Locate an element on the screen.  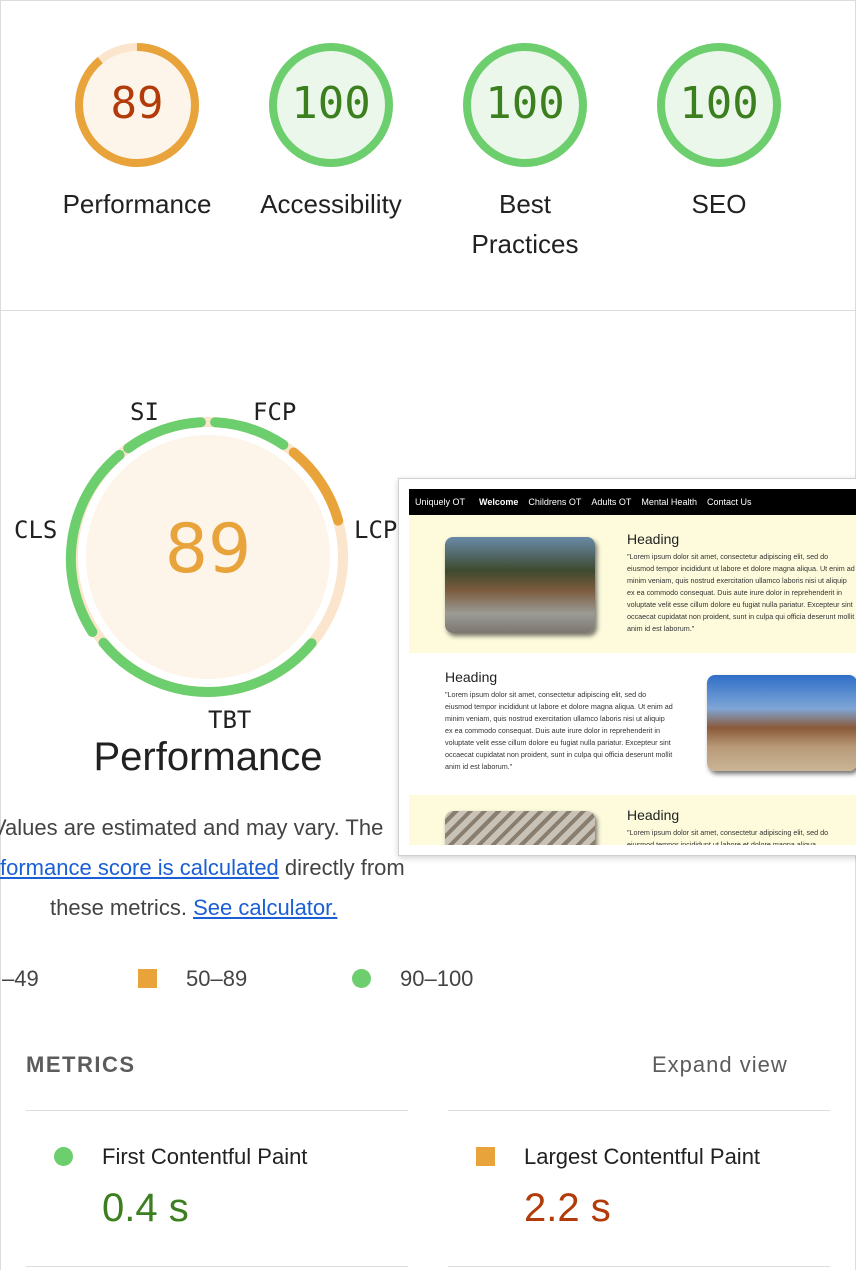
section-divider is located at coordinates (428, 310).